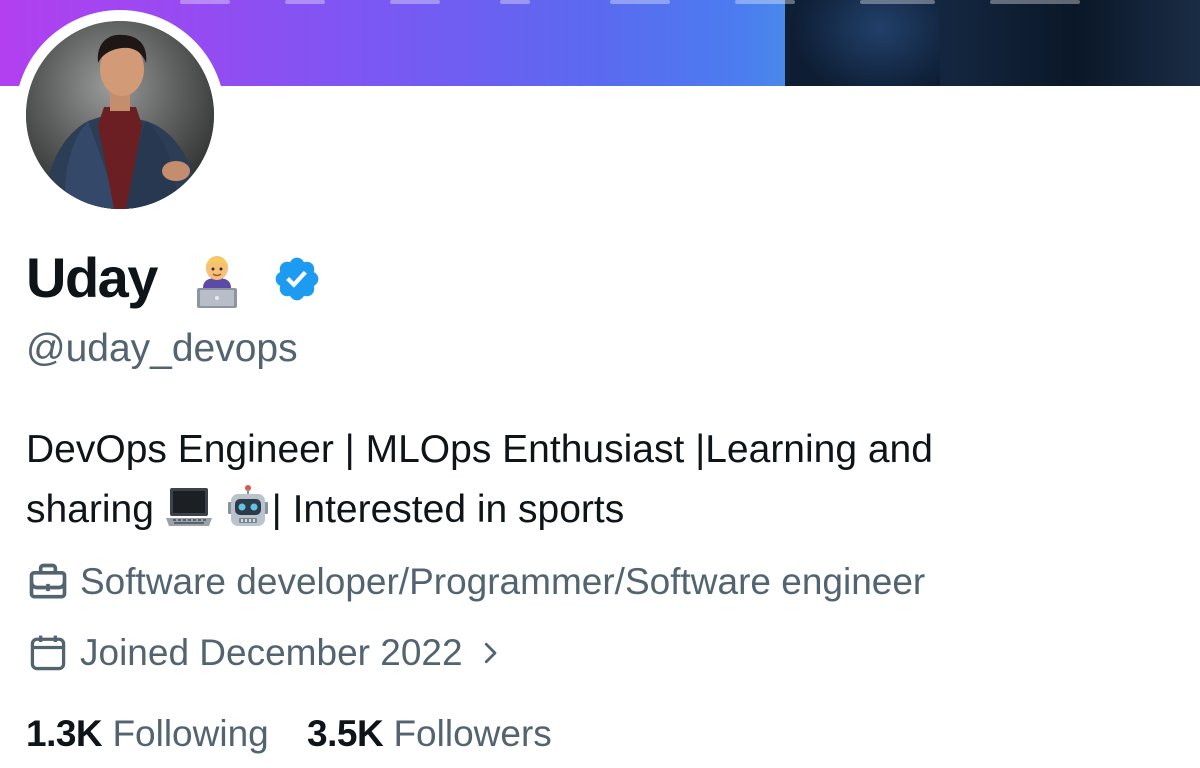  What do you see at coordinates (448, 509) in the screenshot?
I see `bio-text-sports: | Interested in sports` at bounding box center [448, 509].